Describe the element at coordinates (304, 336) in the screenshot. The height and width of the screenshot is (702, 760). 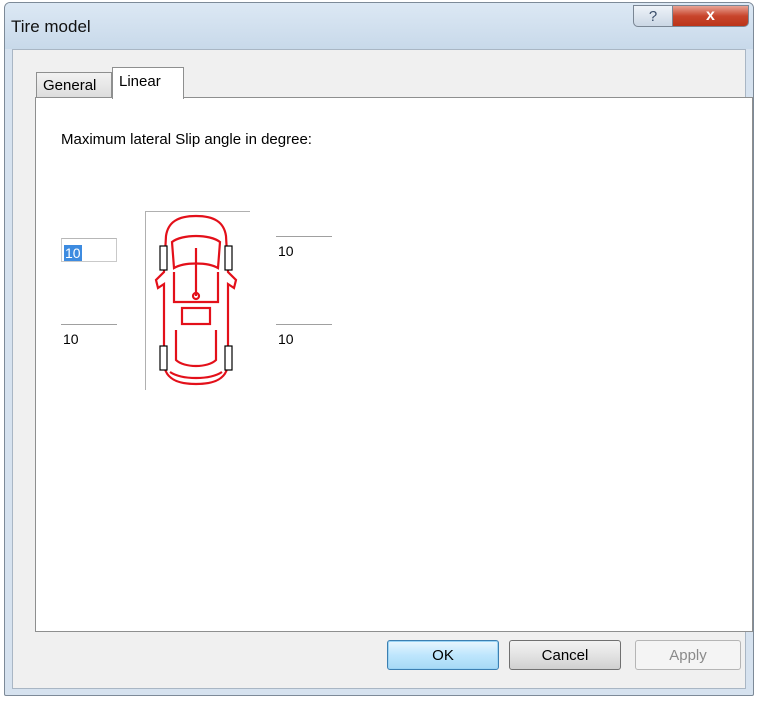
I see `rear-right-slip-input: 10` at that location.